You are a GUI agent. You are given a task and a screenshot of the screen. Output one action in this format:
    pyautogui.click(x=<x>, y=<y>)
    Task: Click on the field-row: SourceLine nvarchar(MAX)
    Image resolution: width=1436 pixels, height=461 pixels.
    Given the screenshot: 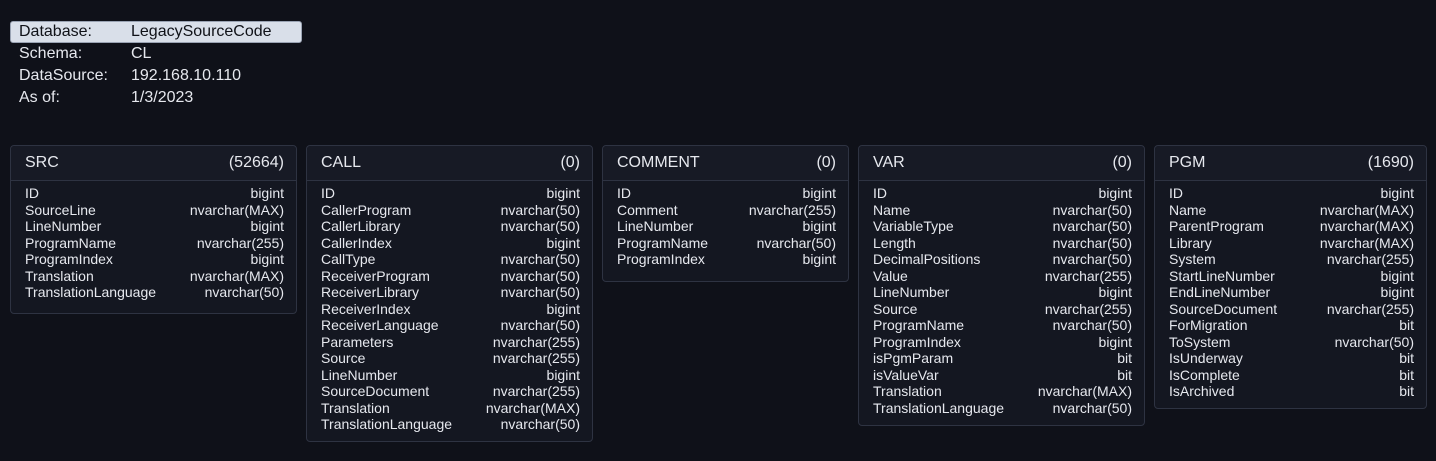 What is the action you would take?
    pyautogui.click(x=154, y=210)
    